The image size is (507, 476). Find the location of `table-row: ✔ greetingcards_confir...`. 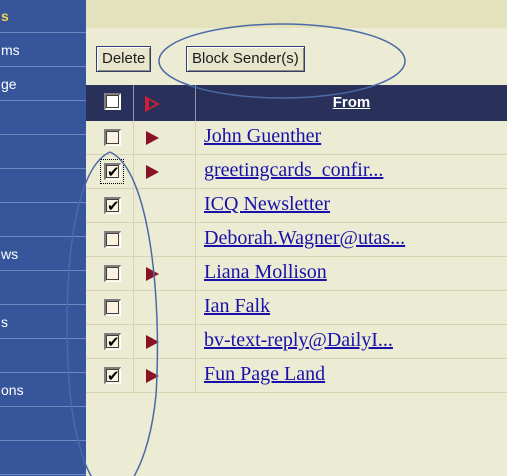

table-row: ✔ greetingcards_confir... is located at coordinates (296, 172).